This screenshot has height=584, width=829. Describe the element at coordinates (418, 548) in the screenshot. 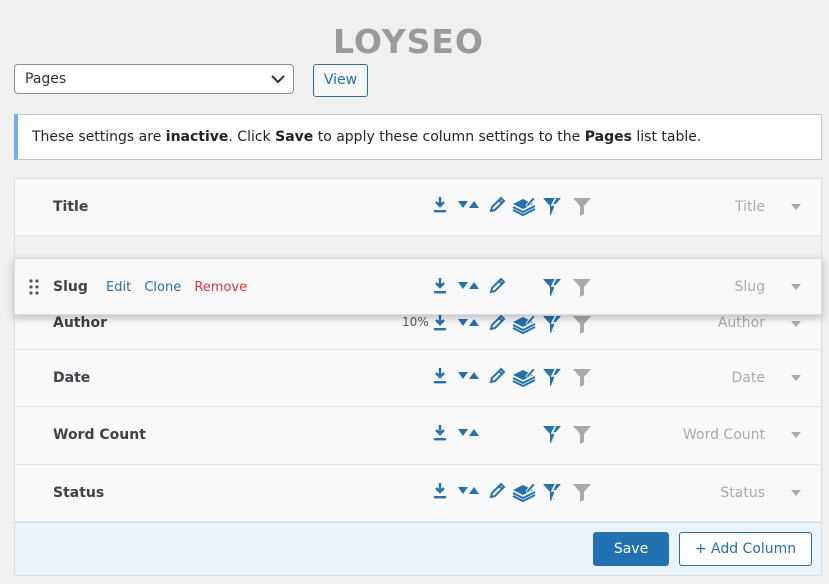

I see `columns-footer: Save + Add Column` at that location.